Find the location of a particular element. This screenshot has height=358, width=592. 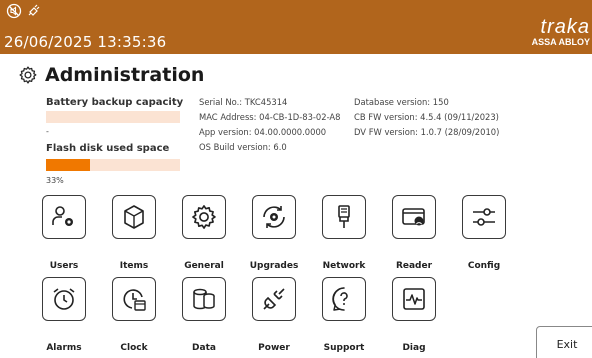

brand-subtitle: ASSA ABLOY is located at coordinates (560, 42).